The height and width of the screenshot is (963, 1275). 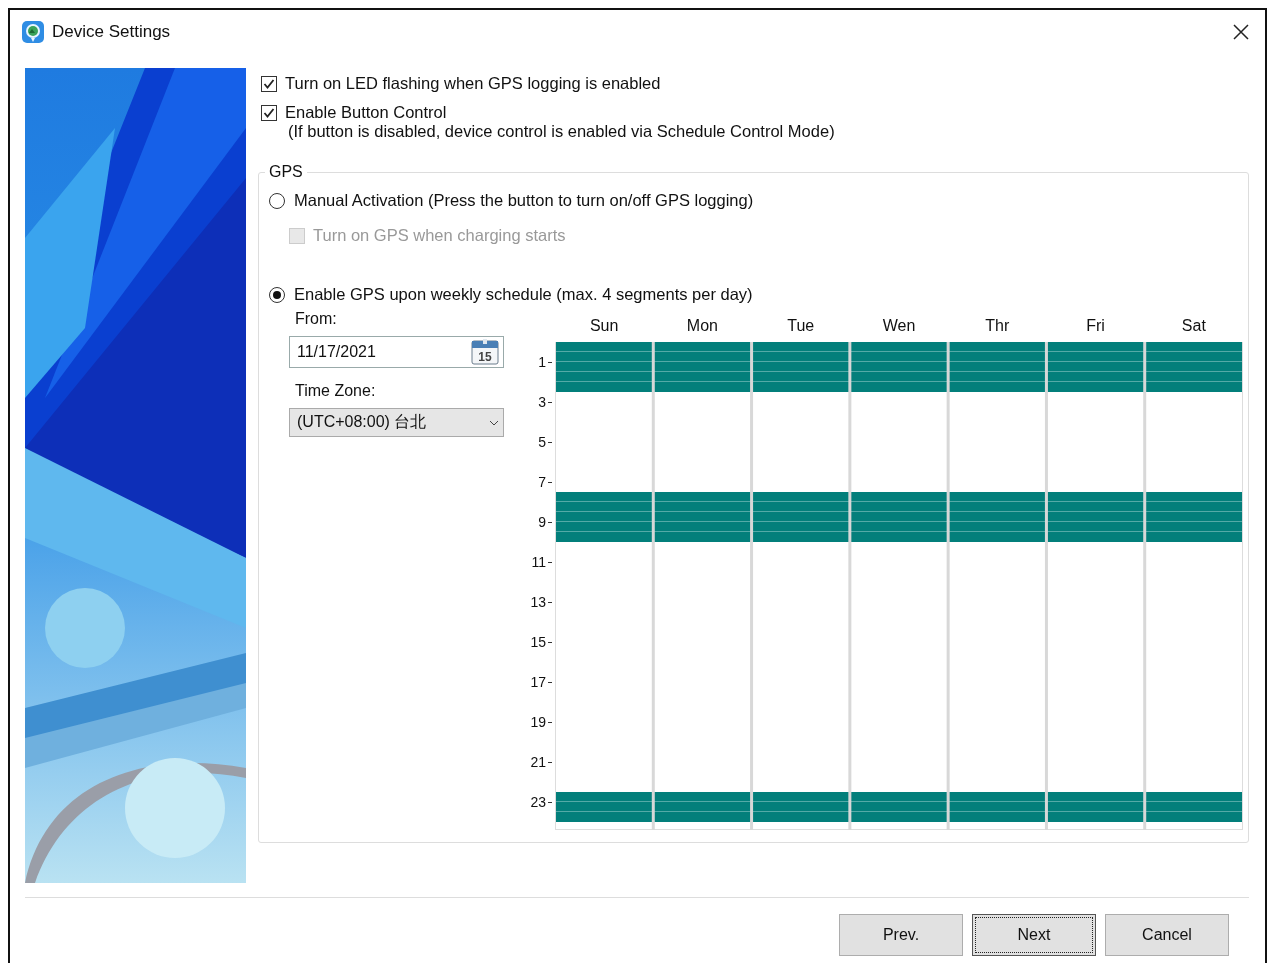 I want to click on dialog-button: Next, so click(x=1034, y=935).